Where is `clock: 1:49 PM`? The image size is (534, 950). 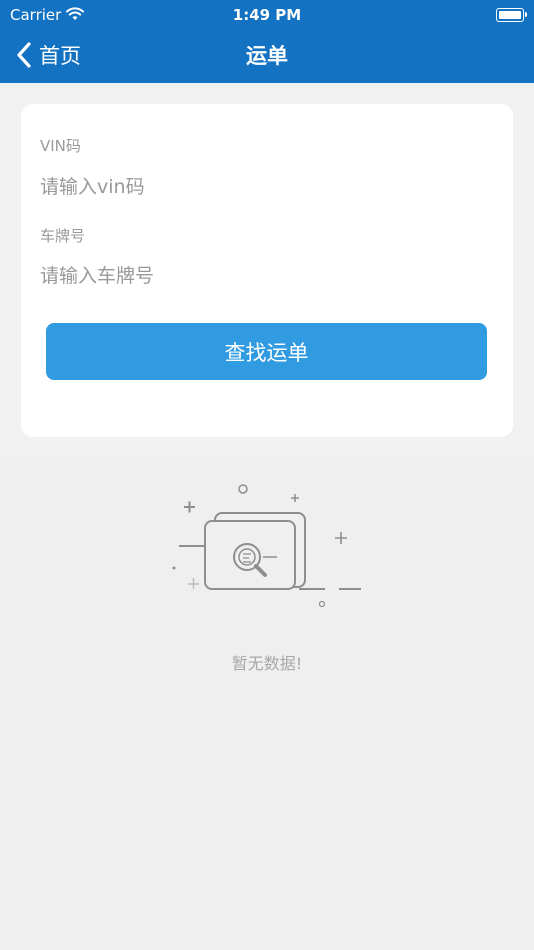 clock: 1:49 PM is located at coordinates (267, 15).